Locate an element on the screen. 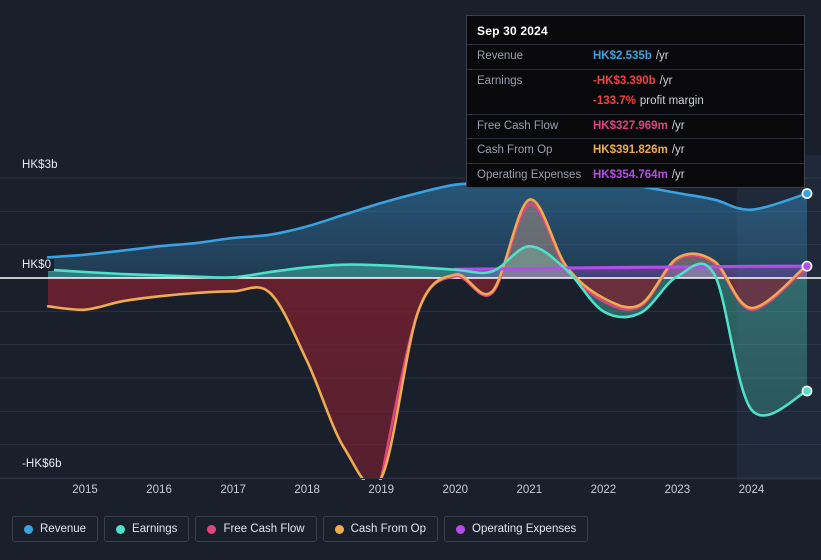  legend-item-cash-from-op: Cash From Op is located at coordinates (380, 529).